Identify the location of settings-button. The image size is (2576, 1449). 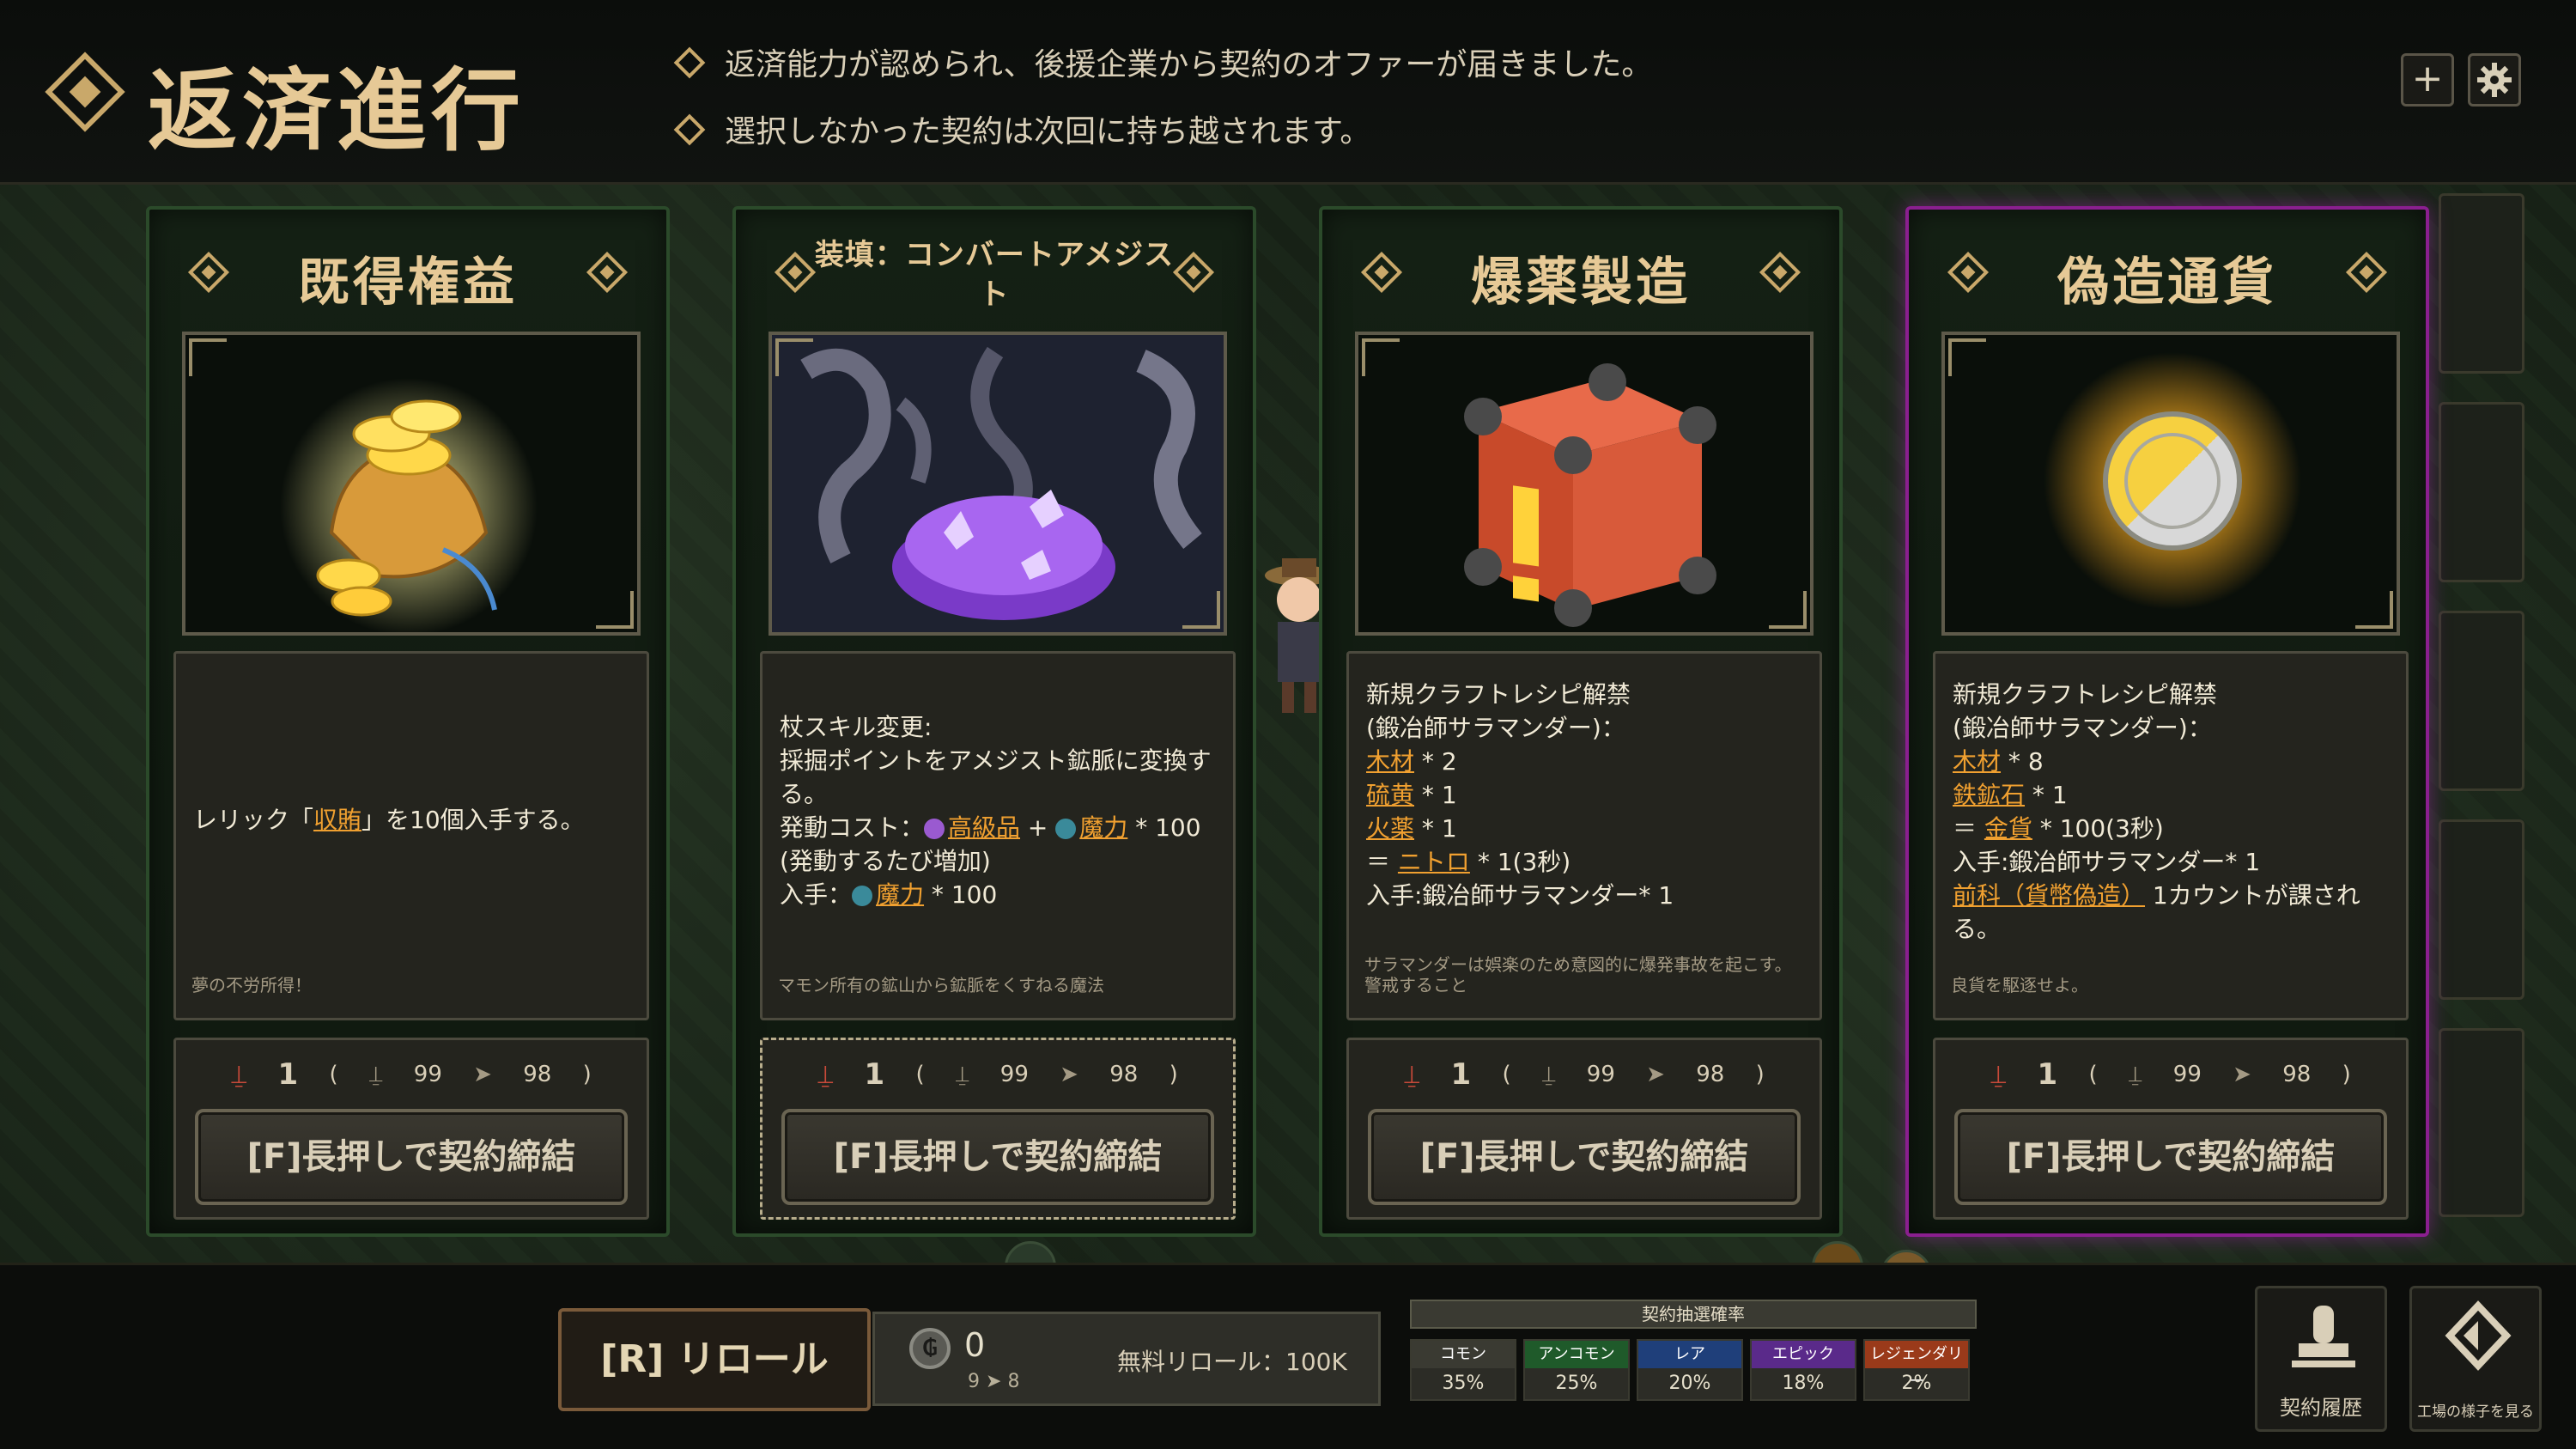
(2494, 80).